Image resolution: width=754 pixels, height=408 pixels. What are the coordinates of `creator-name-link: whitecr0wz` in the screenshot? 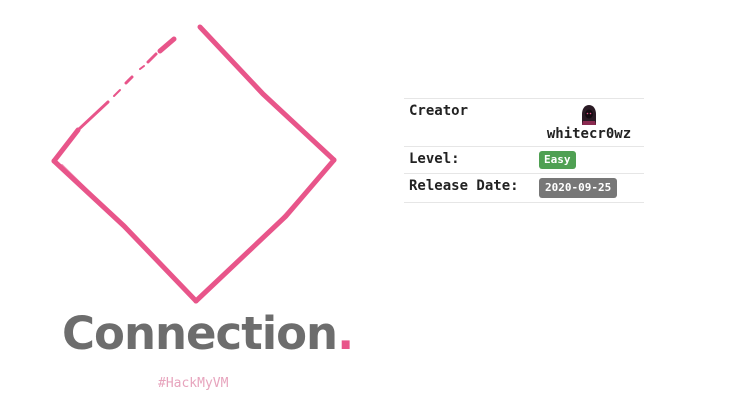 It's located at (589, 134).